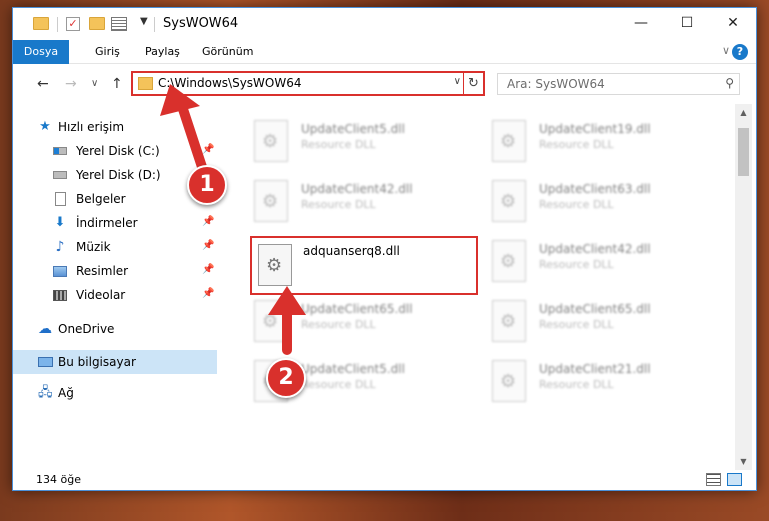 This screenshot has height=521, width=769. What do you see at coordinates (207, 185) in the screenshot?
I see `step-1-badge: 1` at bounding box center [207, 185].